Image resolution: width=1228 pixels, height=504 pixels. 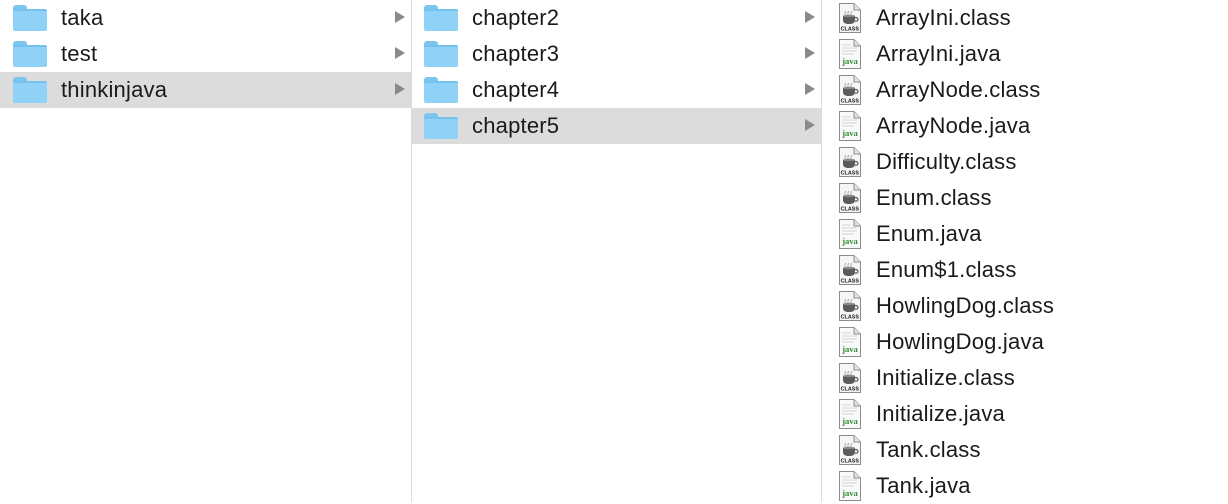 What do you see at coordinates (114, 89) in the screenshot?
I see `folder-name: thinkinjava` at bounding box center [114, 89].